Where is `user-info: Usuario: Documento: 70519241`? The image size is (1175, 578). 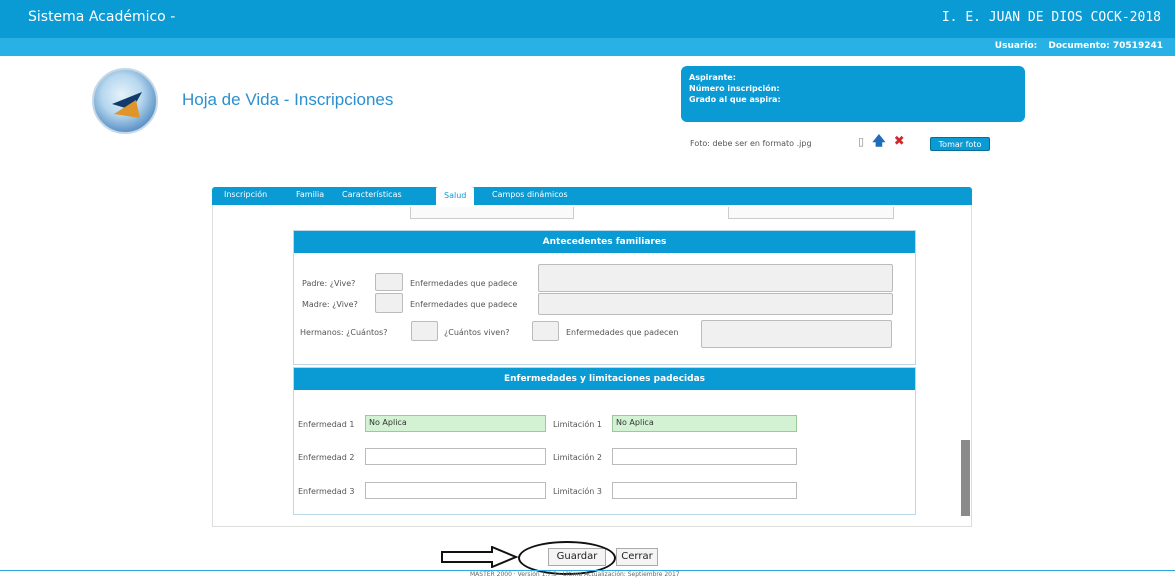
user-info: Usuario: Documento: 70519241 is located at coordinates (1075, 46).